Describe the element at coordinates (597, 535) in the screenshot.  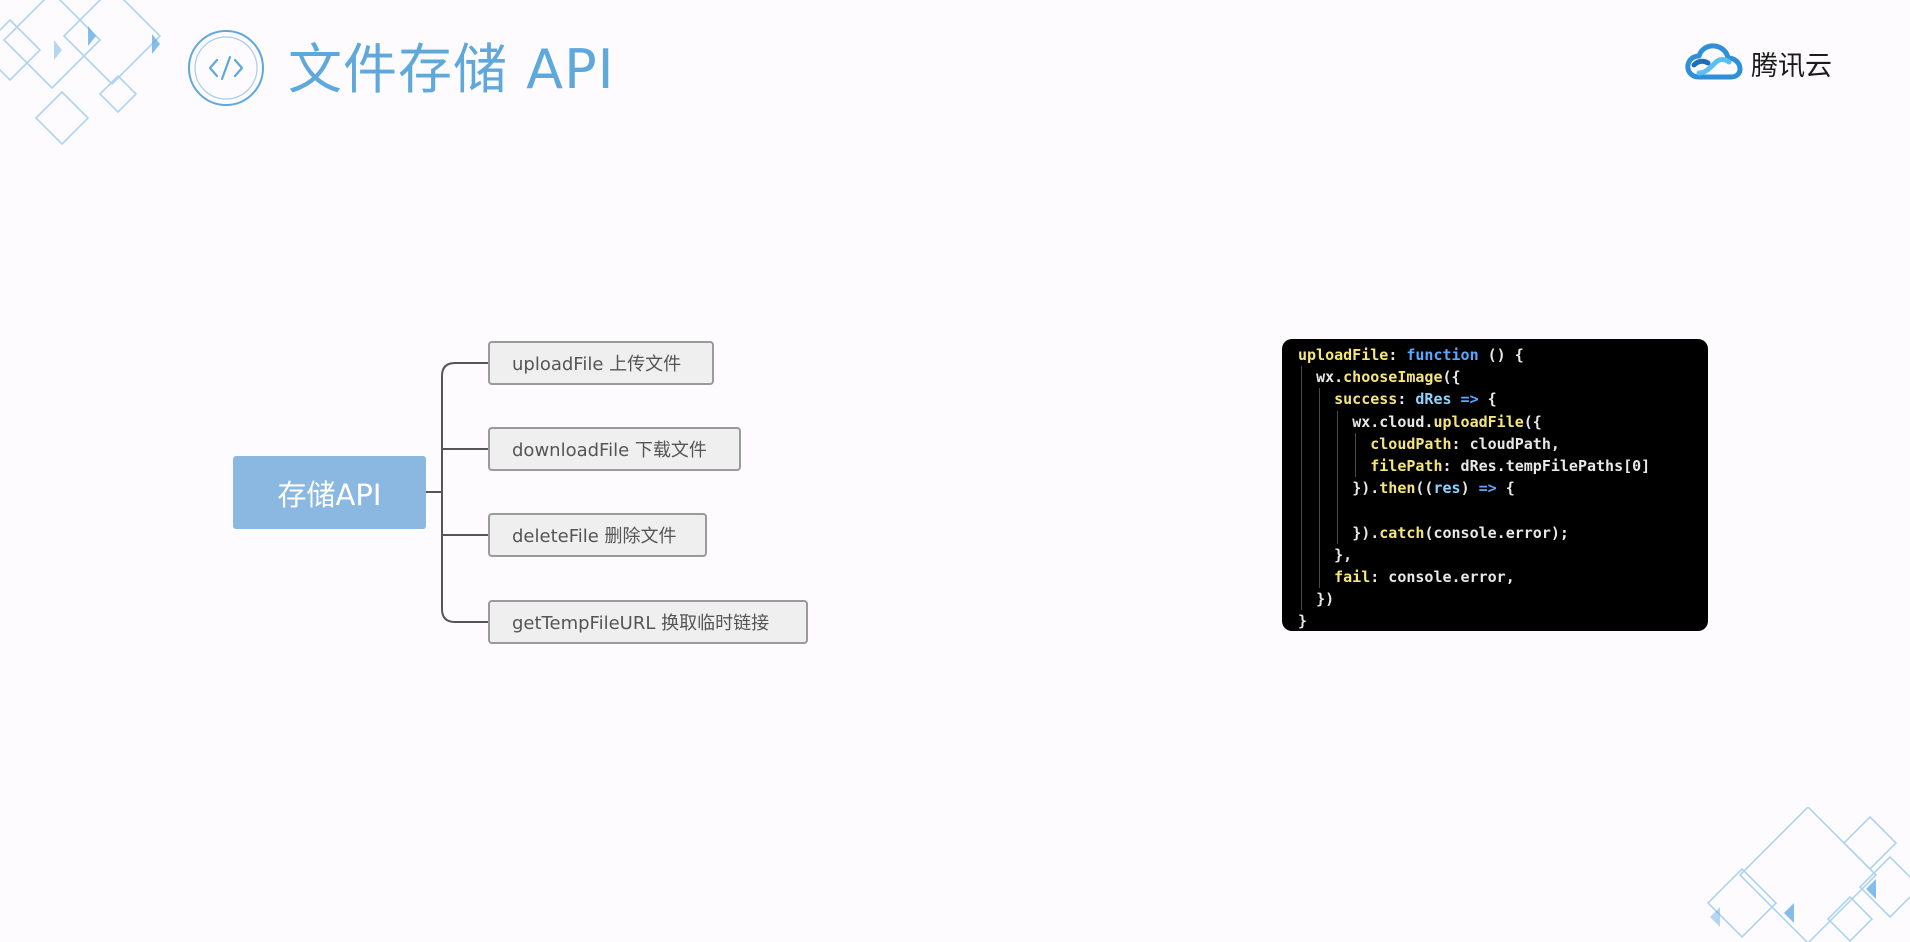
I see `mindmap-node-delete-file: deleteFile 删除文件` at that location.